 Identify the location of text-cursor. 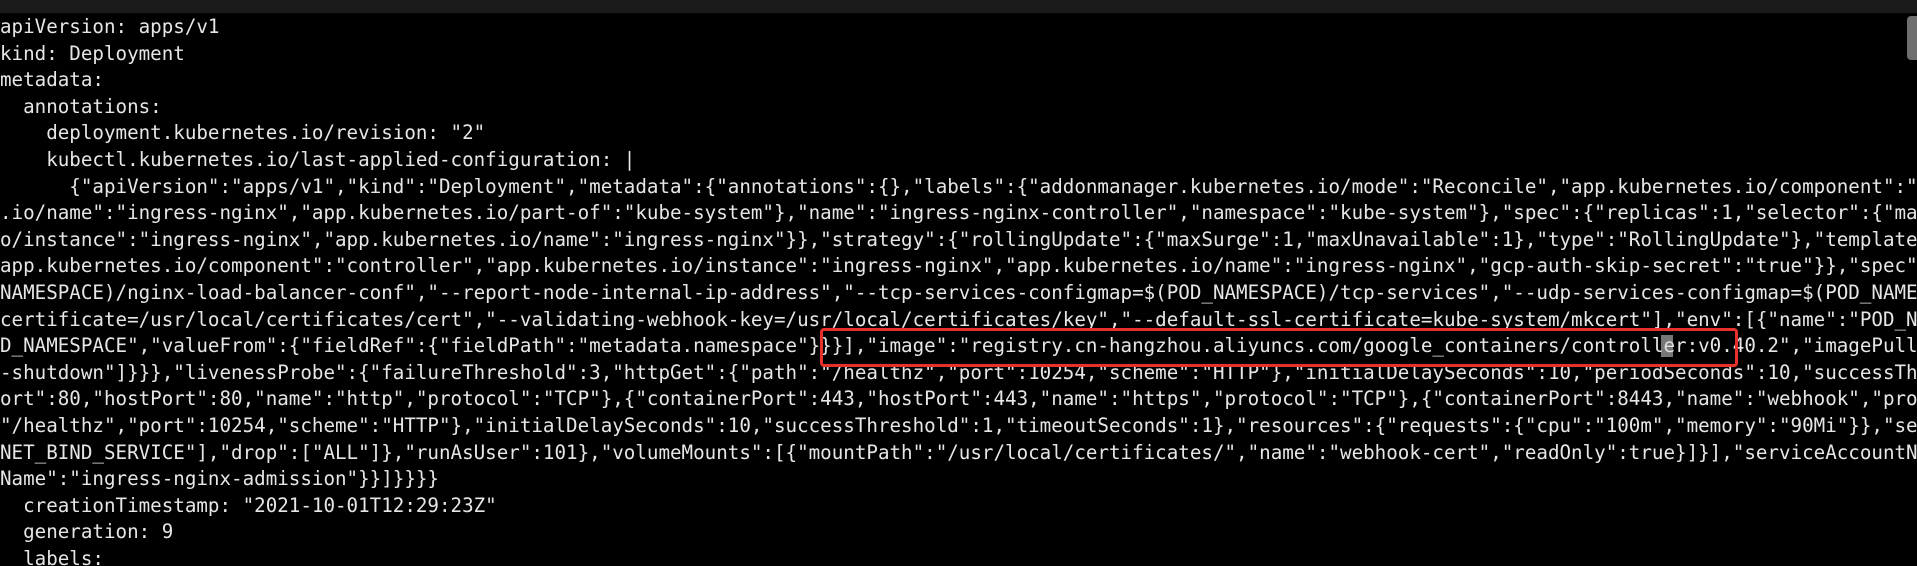
(1667, 346).